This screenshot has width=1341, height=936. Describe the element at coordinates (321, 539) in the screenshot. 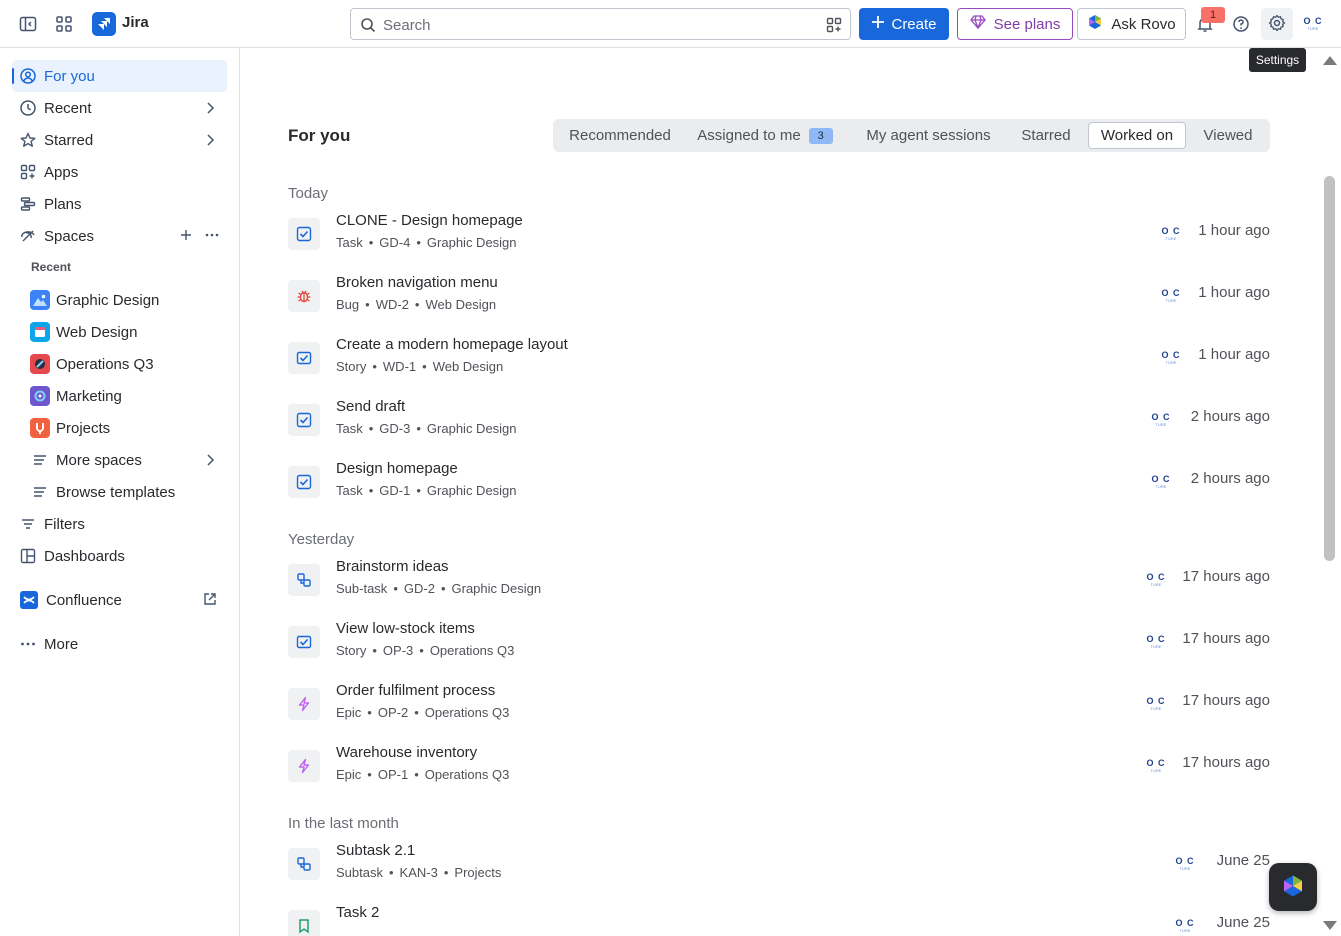

I see `group-heading-yesterday: Yesterday` at that location.